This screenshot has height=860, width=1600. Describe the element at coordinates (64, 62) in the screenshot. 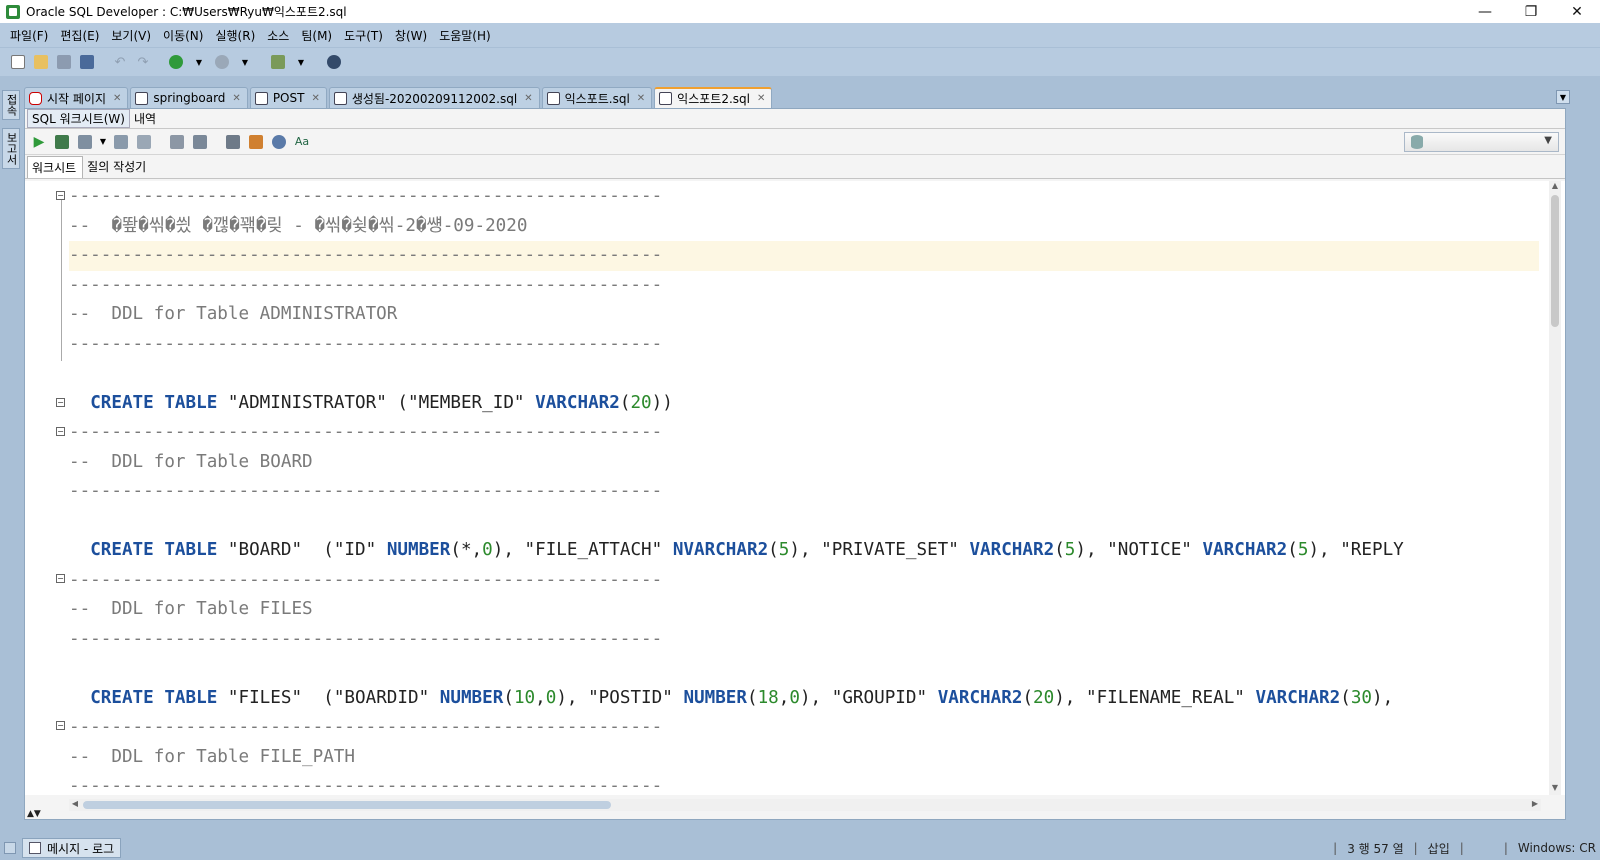

I see `save-icon` at that location.